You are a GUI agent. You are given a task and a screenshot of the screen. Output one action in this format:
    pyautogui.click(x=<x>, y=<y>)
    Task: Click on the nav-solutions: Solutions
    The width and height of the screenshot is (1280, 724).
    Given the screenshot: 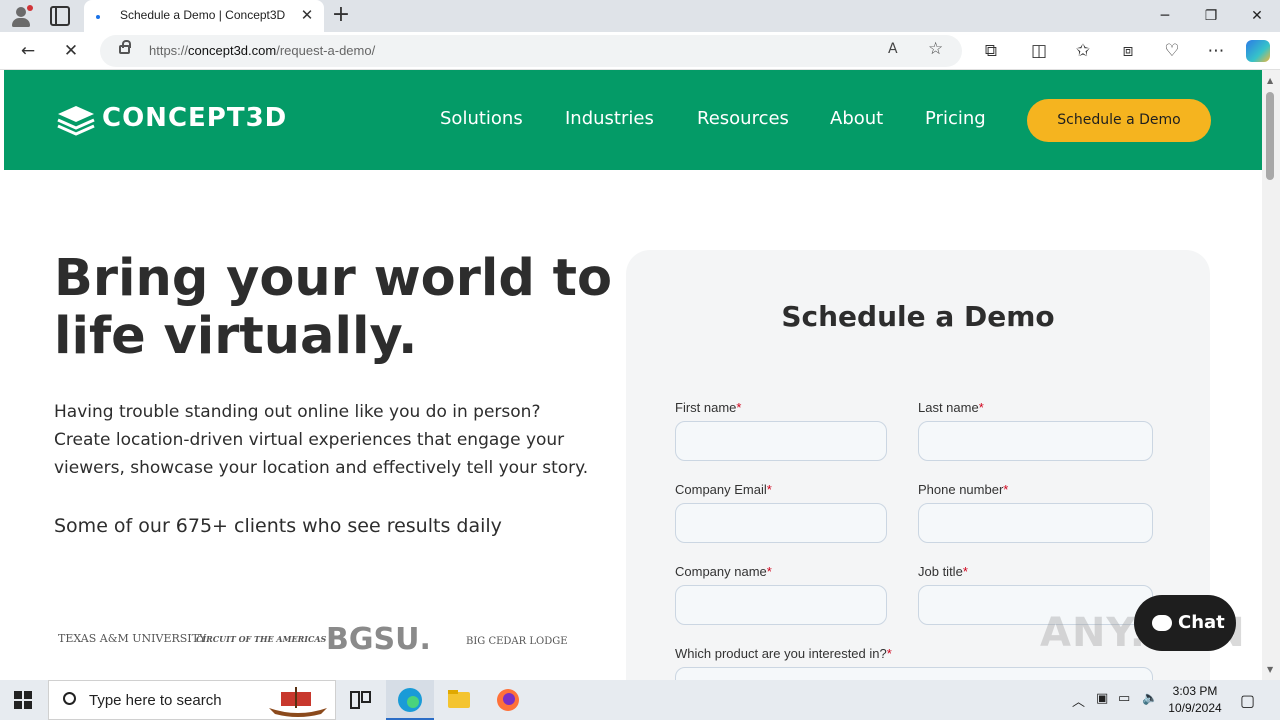 What is the action you would take?
    pyautogui.click(x=481, y=118)
    